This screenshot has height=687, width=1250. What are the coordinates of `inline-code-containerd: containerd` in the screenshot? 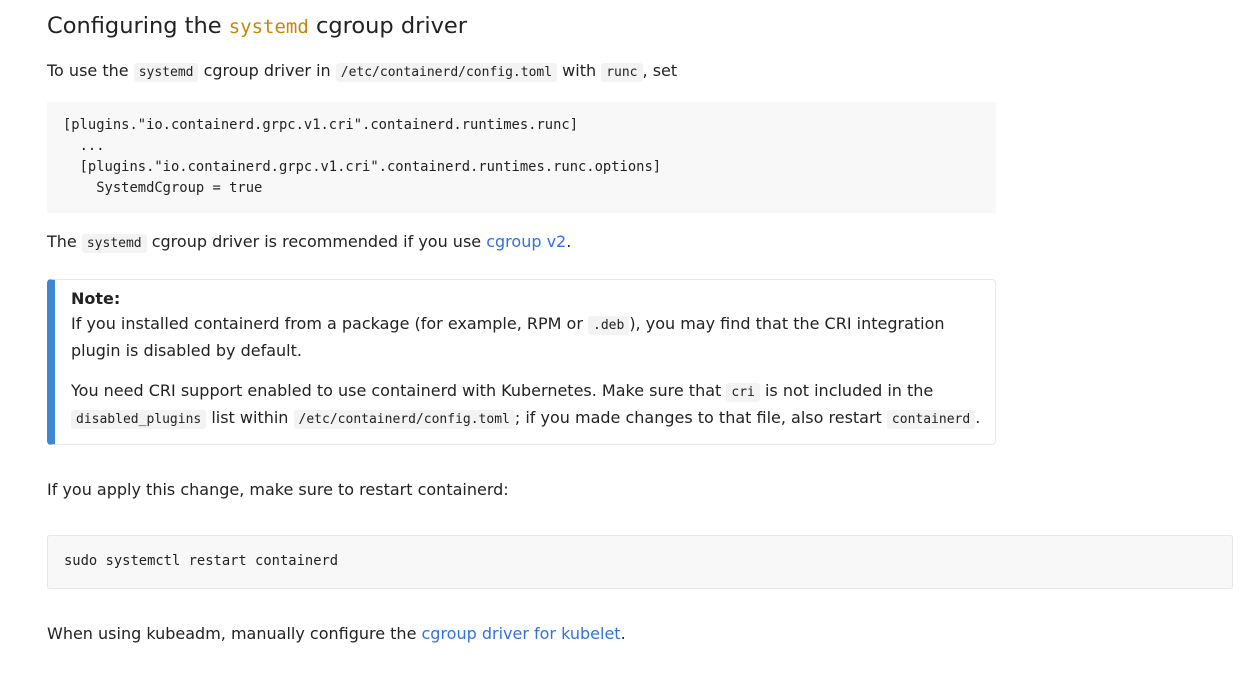 It's located at (931, 419).